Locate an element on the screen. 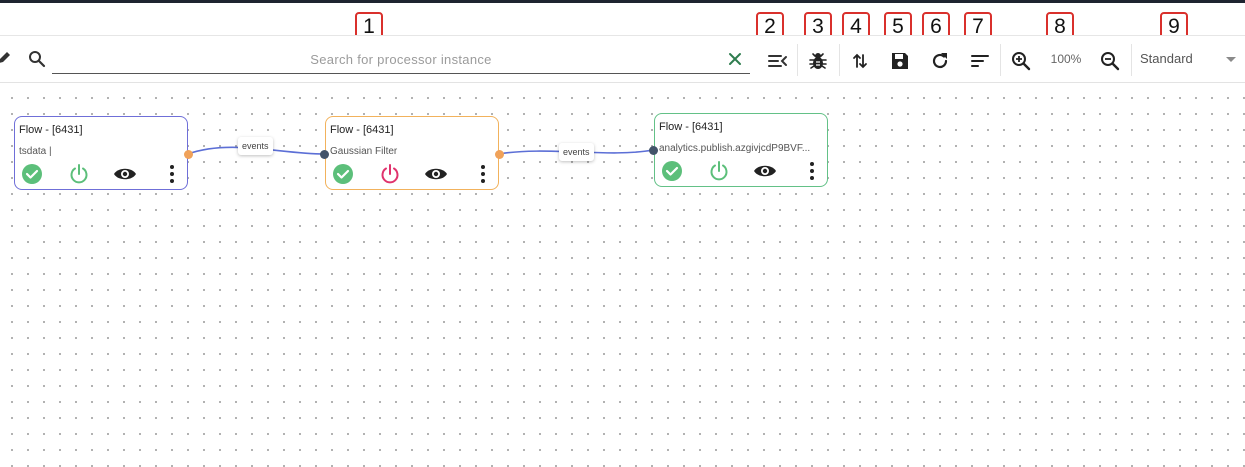  chevron-down-icon is located at coordinates (1231, 59).